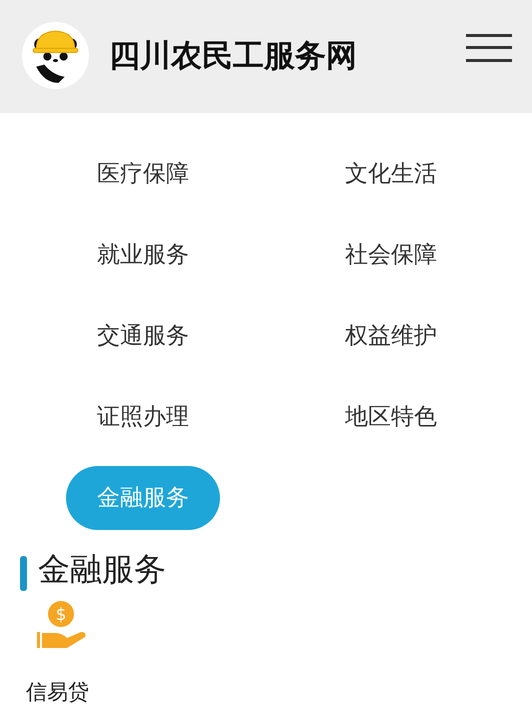 The width and height of the screenshot is (532, 726). Describe the element at coordinates (143, 174) in the screenshot. I see `nav-link: 医疗保障` at that location.